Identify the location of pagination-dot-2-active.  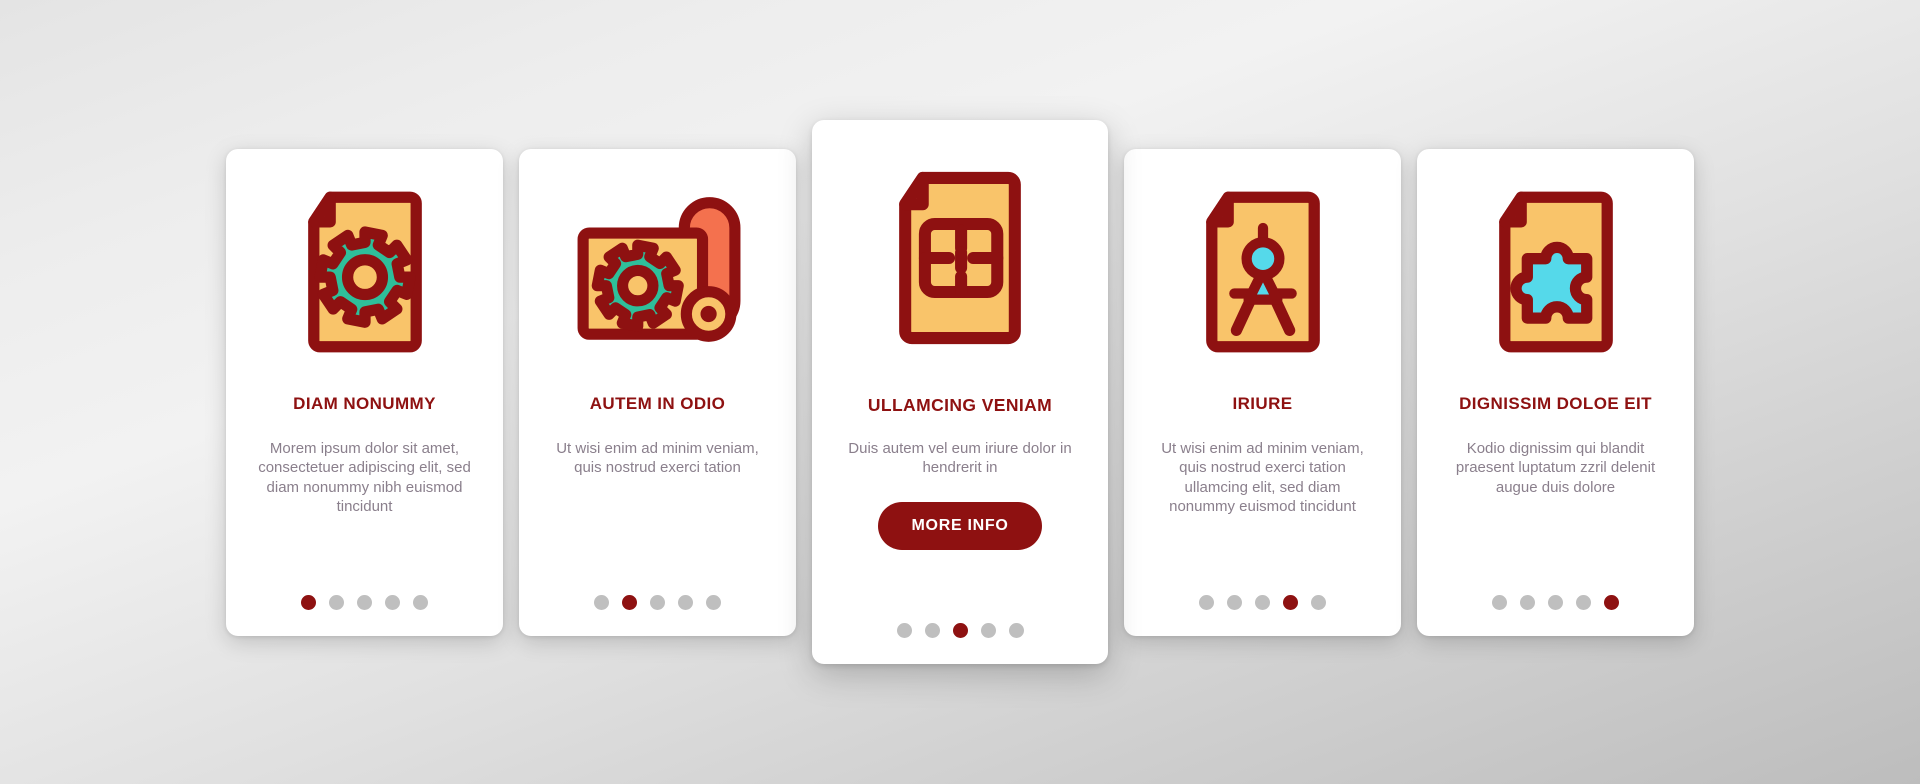
(629, 602).